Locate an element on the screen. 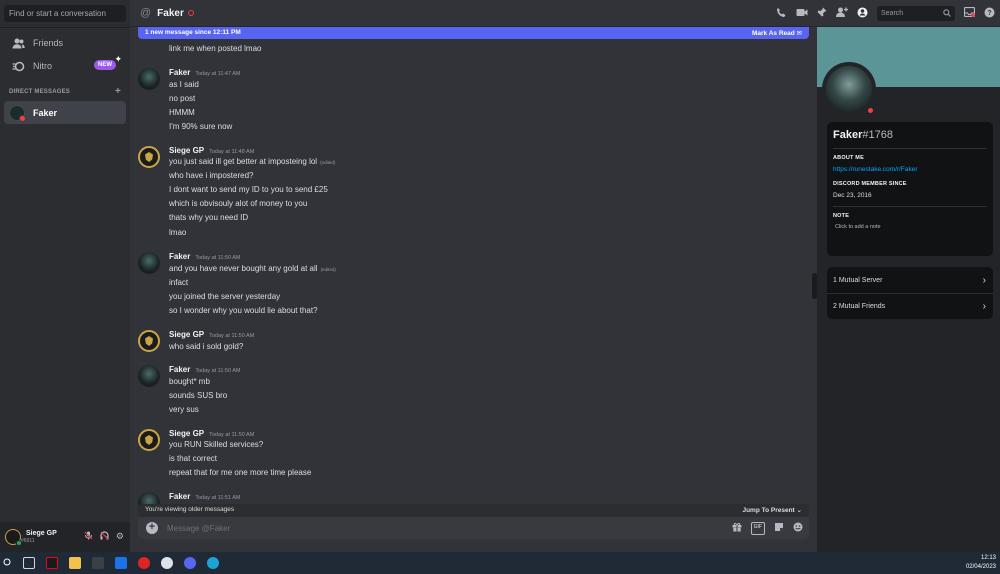 This screenshot has height=574, width=1000. message-text: HMMM is located at coordinates (182, 112).